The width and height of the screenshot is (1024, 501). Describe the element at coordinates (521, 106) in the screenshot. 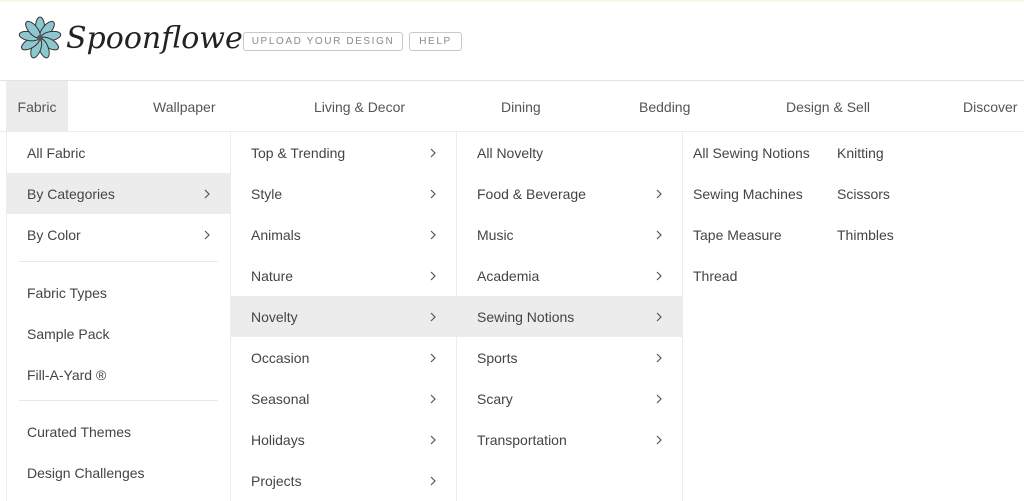

I see `nav-item-dining: Dining` at that location.